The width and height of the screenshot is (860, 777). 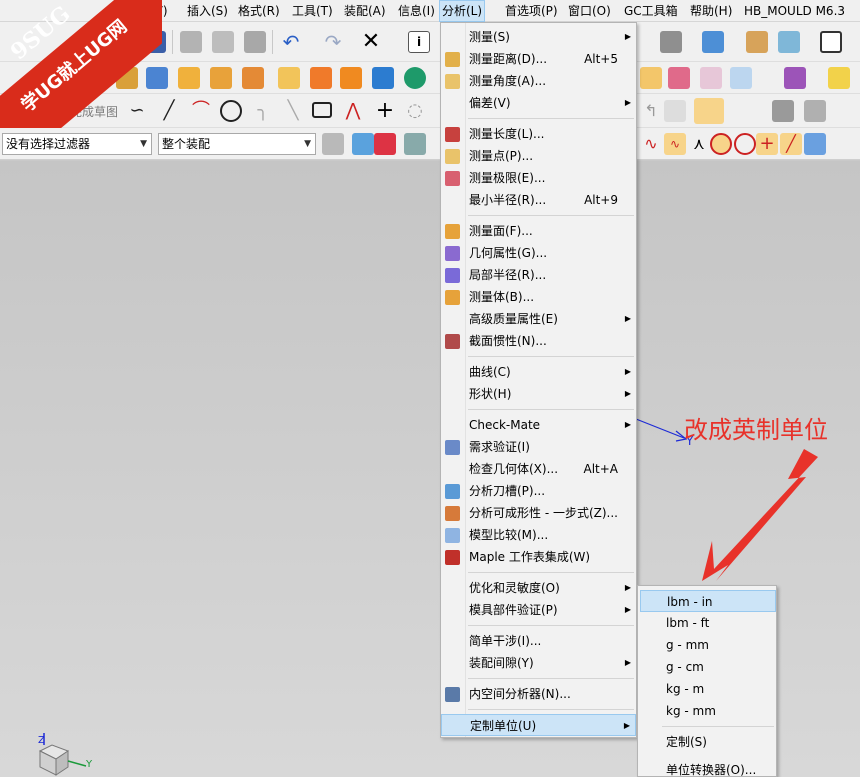 What do you see at coordinates (293, 111) in the screenshot?
I see `chamfer-icon: ╲` at bounding box center [293, 111].